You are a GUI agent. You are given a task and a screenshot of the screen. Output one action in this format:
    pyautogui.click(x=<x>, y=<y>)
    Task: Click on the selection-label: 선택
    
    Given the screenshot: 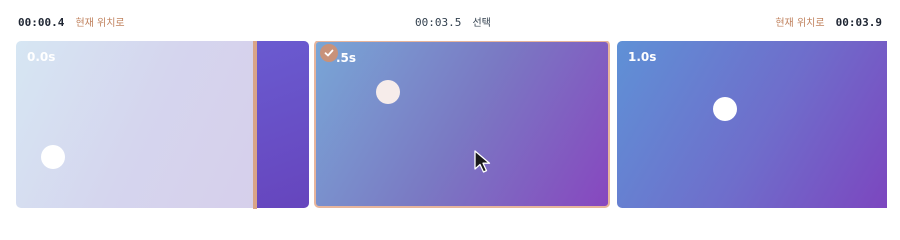 What is the action you would take?
    pyautogui.click(x=481, y=23)
    